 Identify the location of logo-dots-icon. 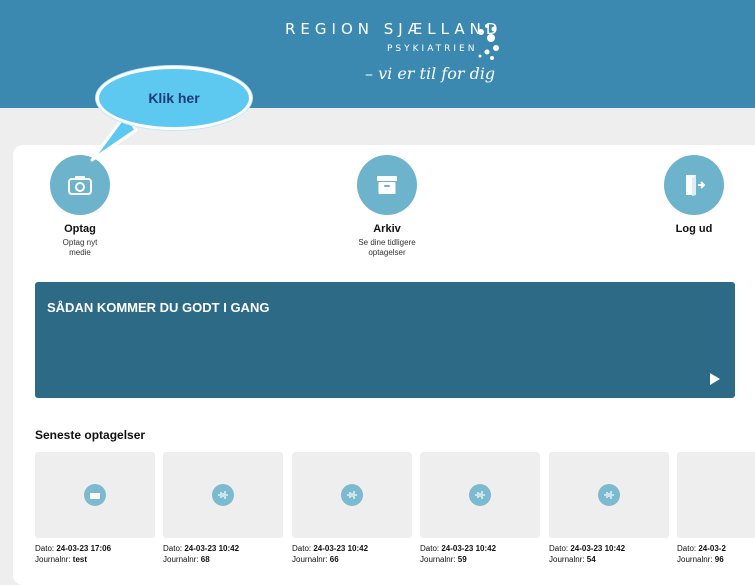
(488, 42).